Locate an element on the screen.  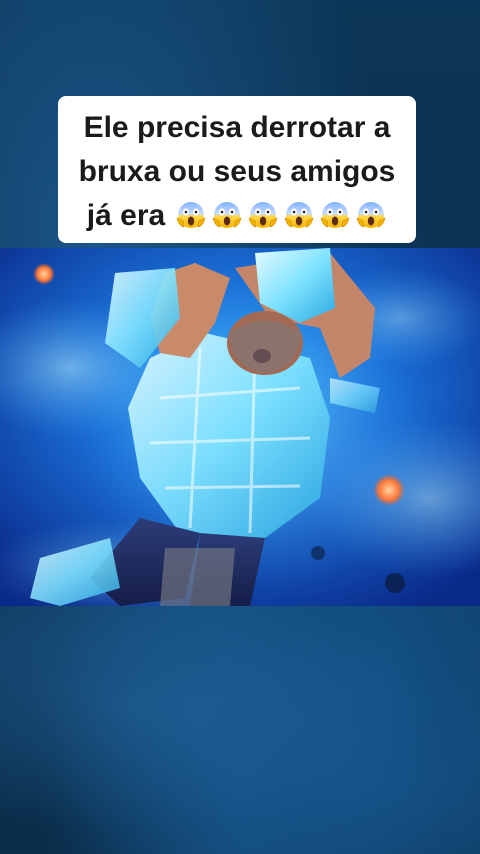
caption-line-2: bruxa ou seus amigos is located at coordinates (237, 171).